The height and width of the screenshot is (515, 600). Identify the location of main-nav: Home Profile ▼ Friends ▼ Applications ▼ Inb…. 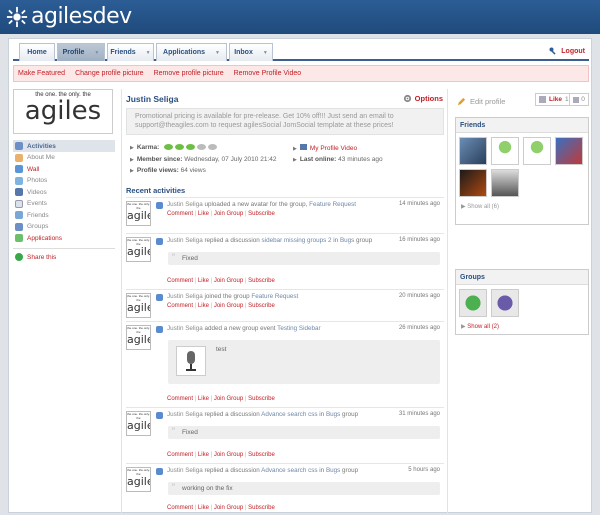
(301, 51).